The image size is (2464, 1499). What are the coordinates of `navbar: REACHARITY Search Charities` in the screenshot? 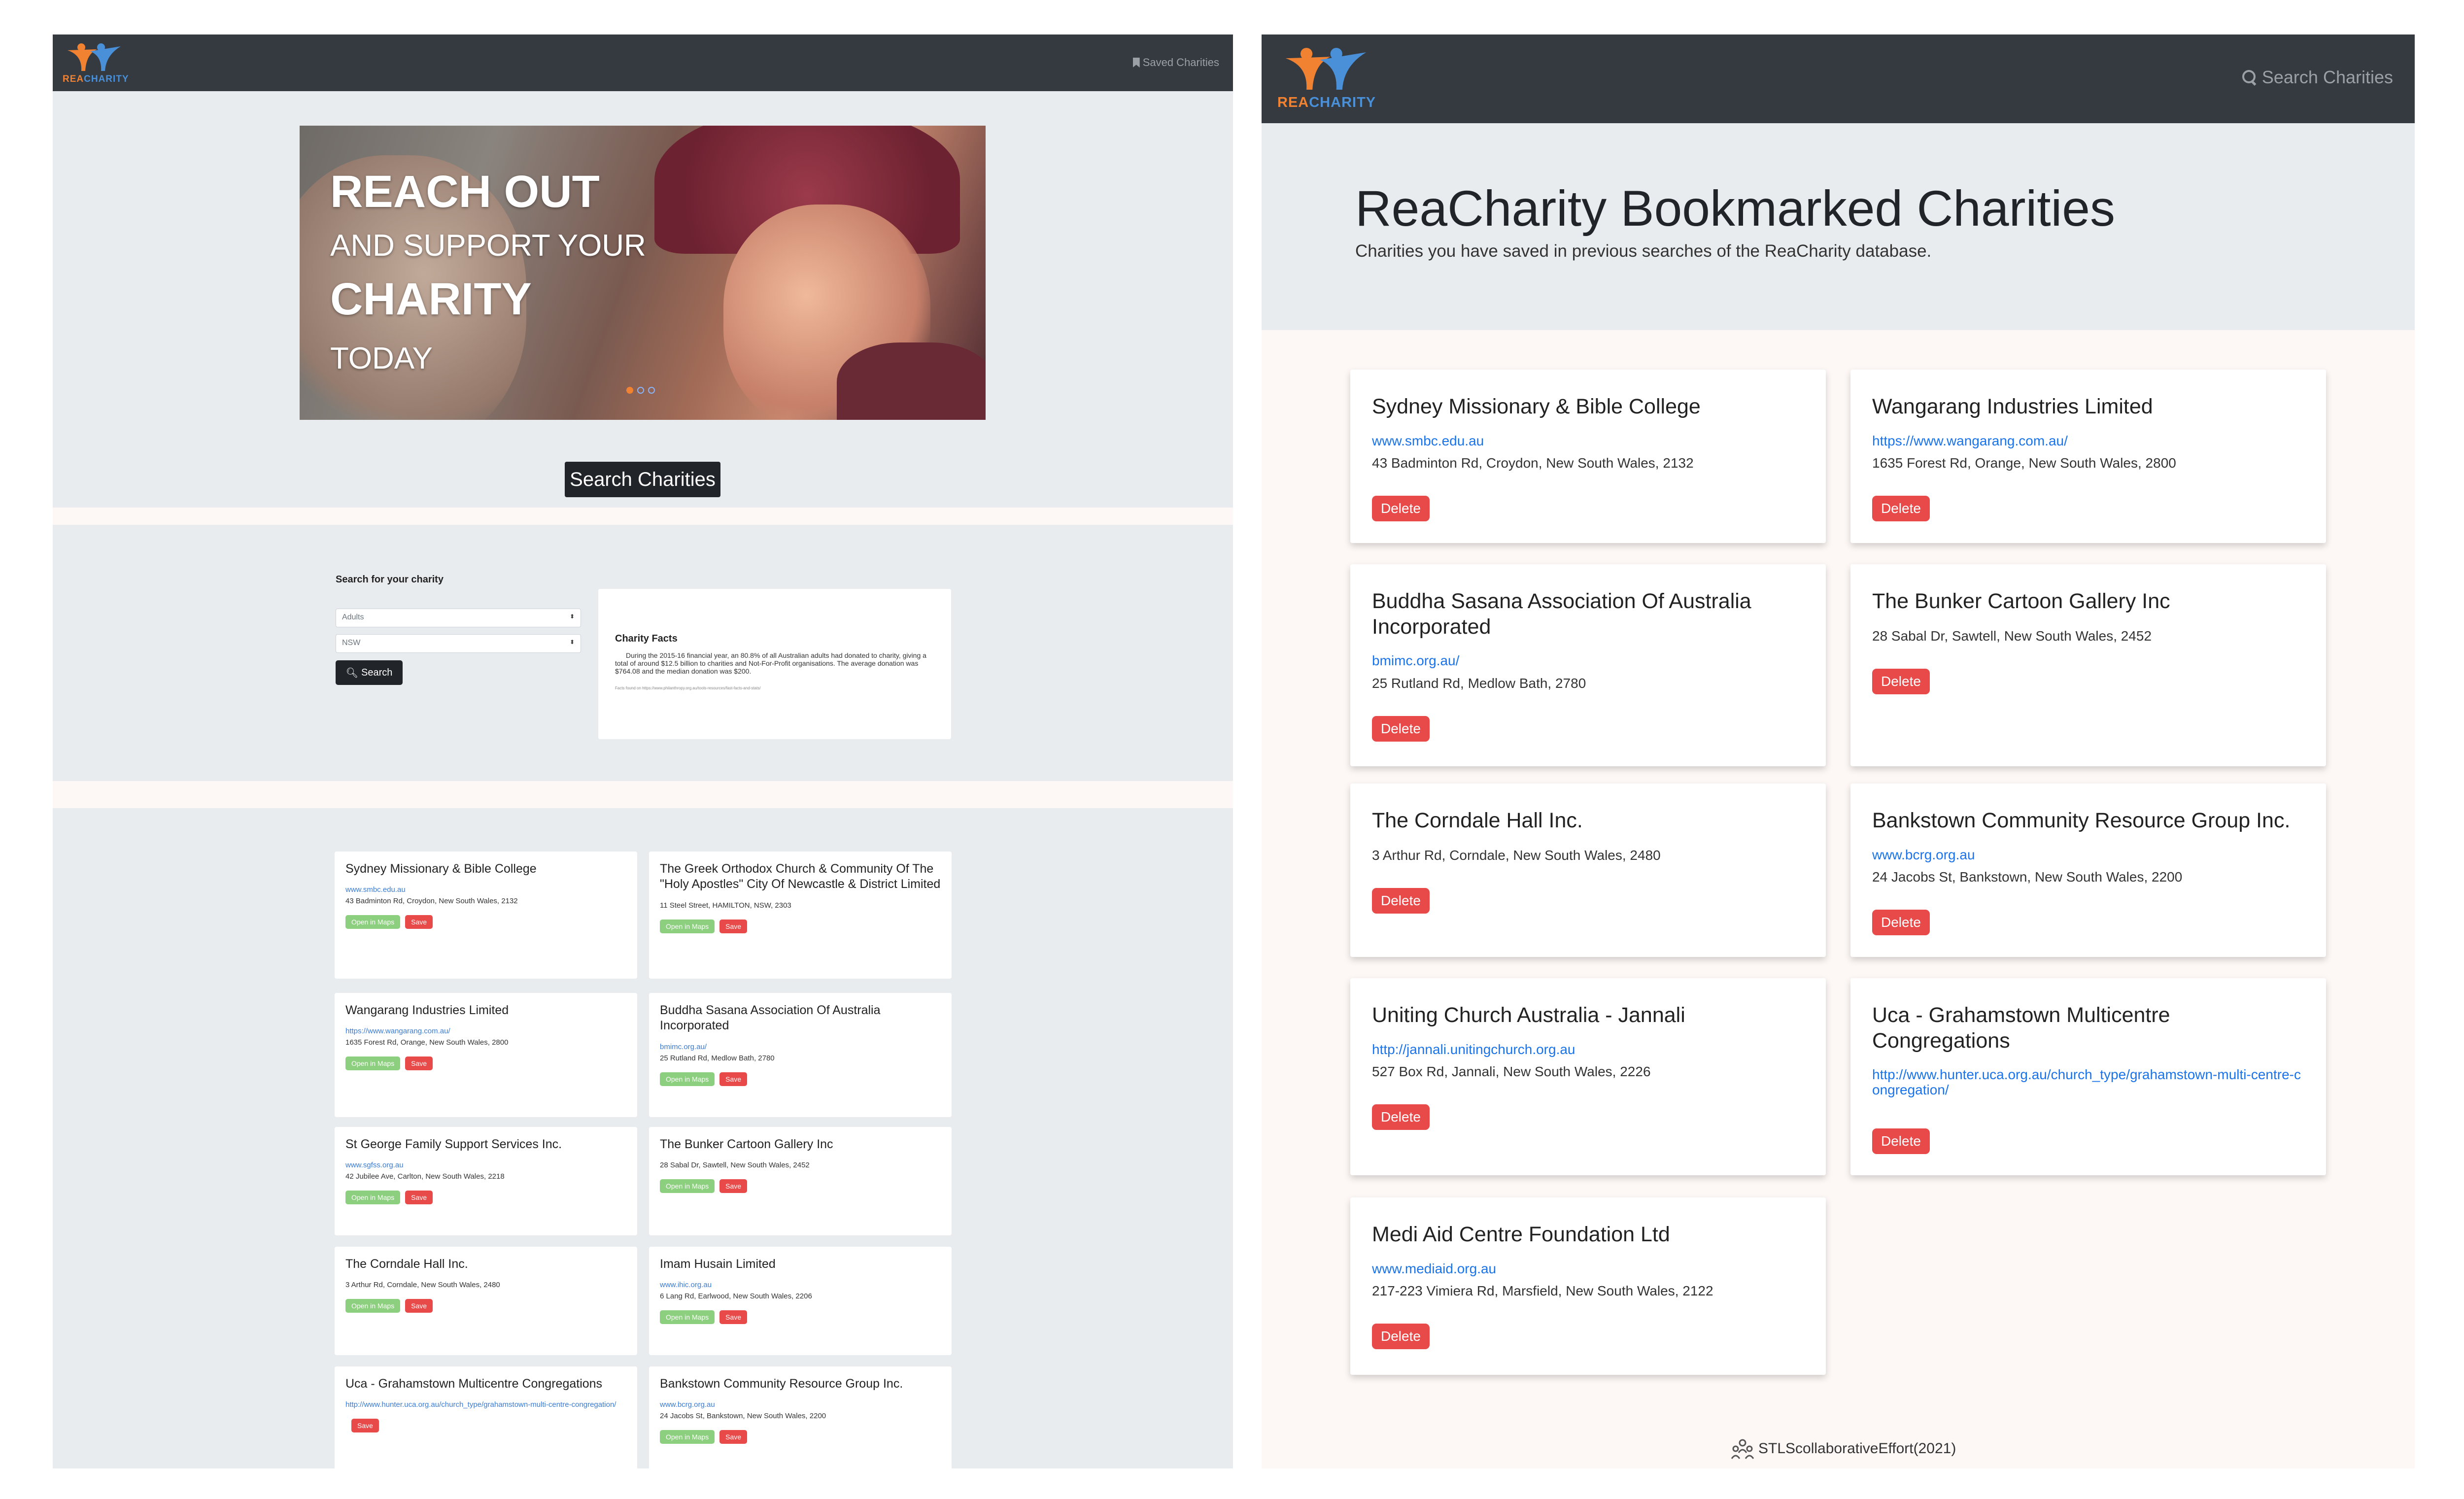 It's located at (1838, 78).